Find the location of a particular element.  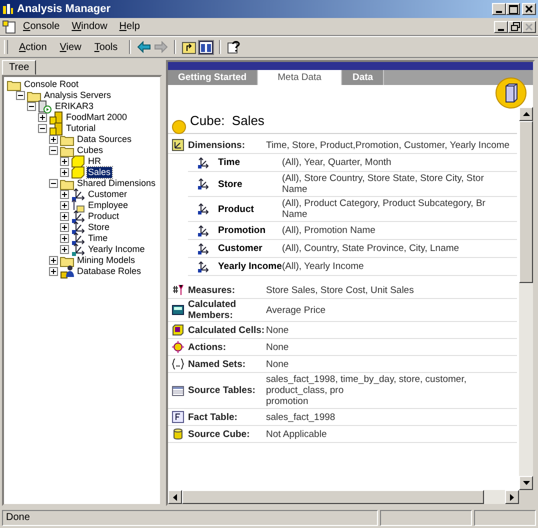

property-value: sales_fact_1998 is located at coordinates (301, 417).